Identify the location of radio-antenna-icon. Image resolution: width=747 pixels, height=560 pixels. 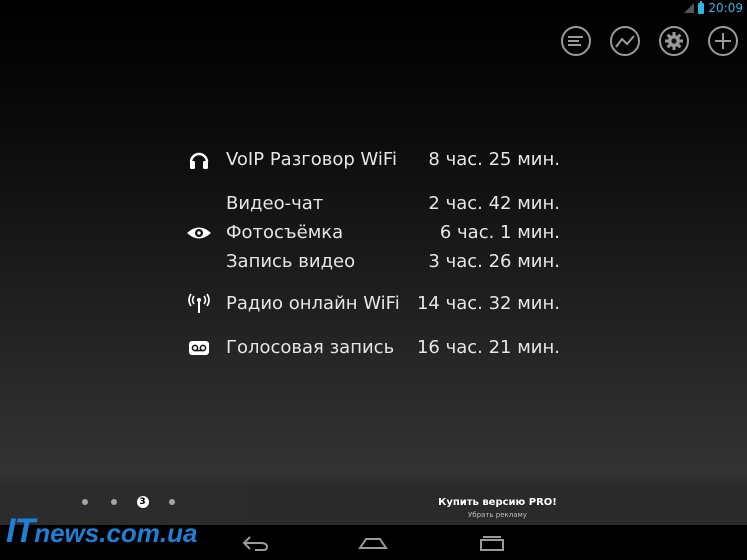
(199, 304).